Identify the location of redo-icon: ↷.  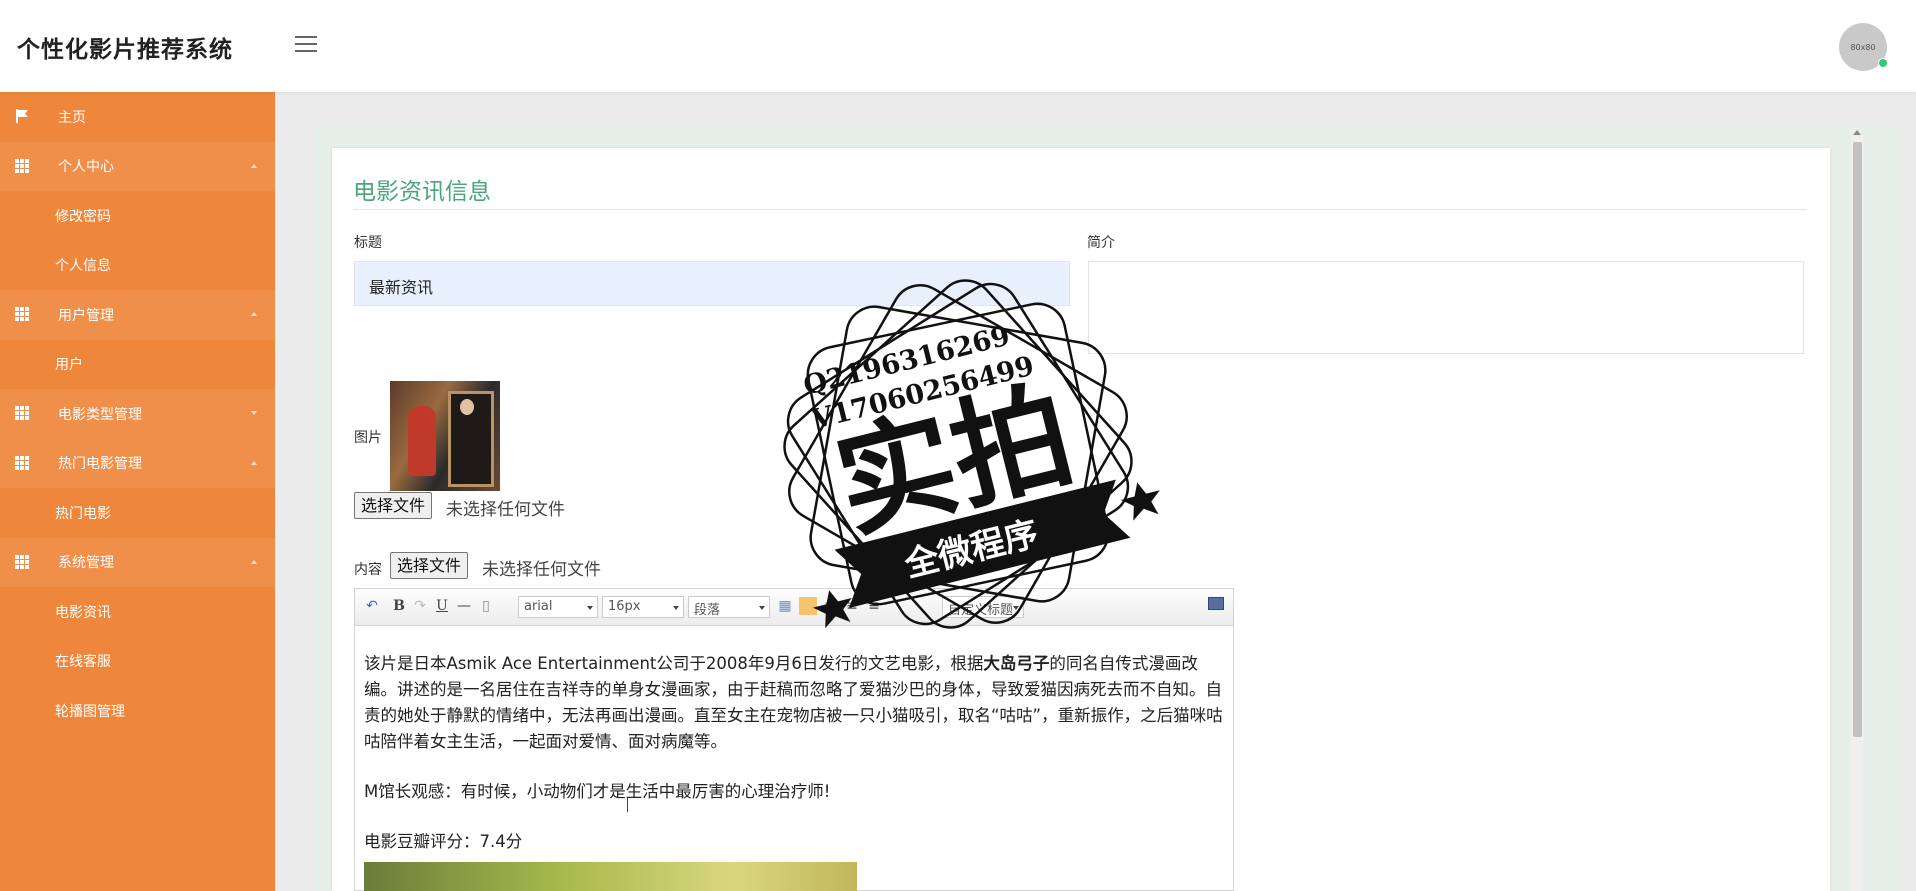
(420, 606).